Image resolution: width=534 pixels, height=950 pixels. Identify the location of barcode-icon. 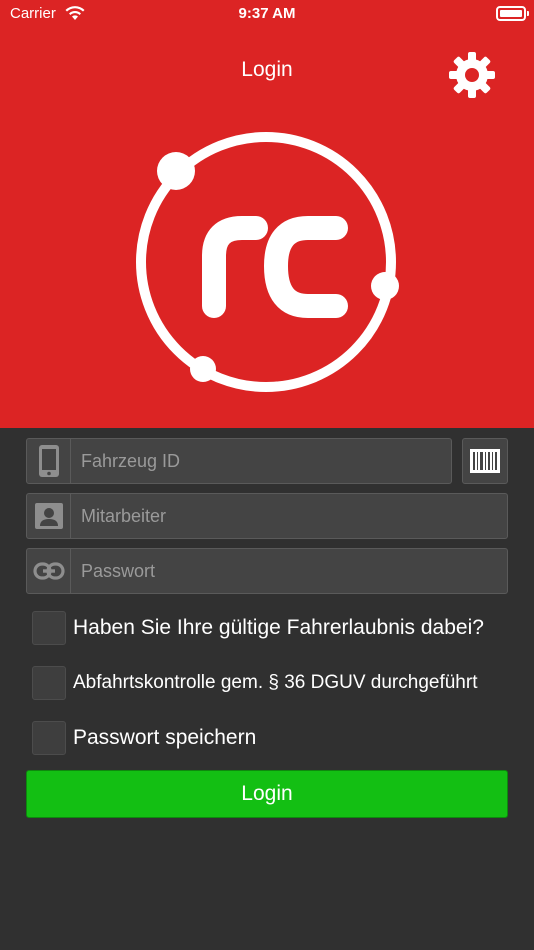
(485, 461).